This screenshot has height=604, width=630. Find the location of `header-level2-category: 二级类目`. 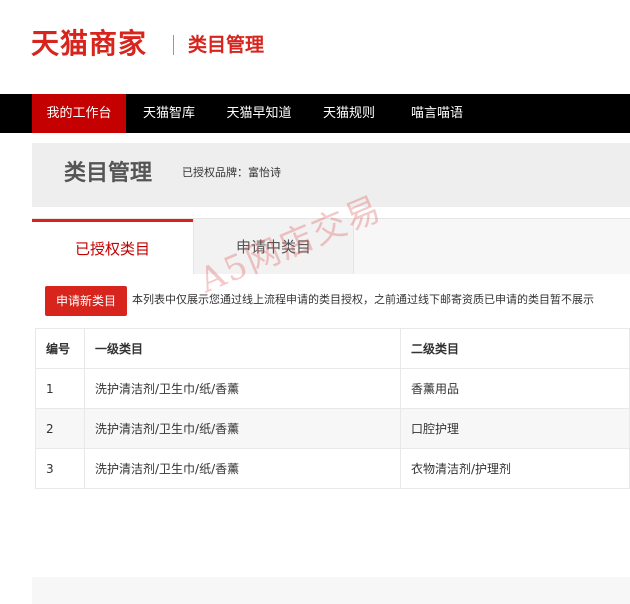

header-level2-category: 二级类目 is located at coordinates (515, 348).